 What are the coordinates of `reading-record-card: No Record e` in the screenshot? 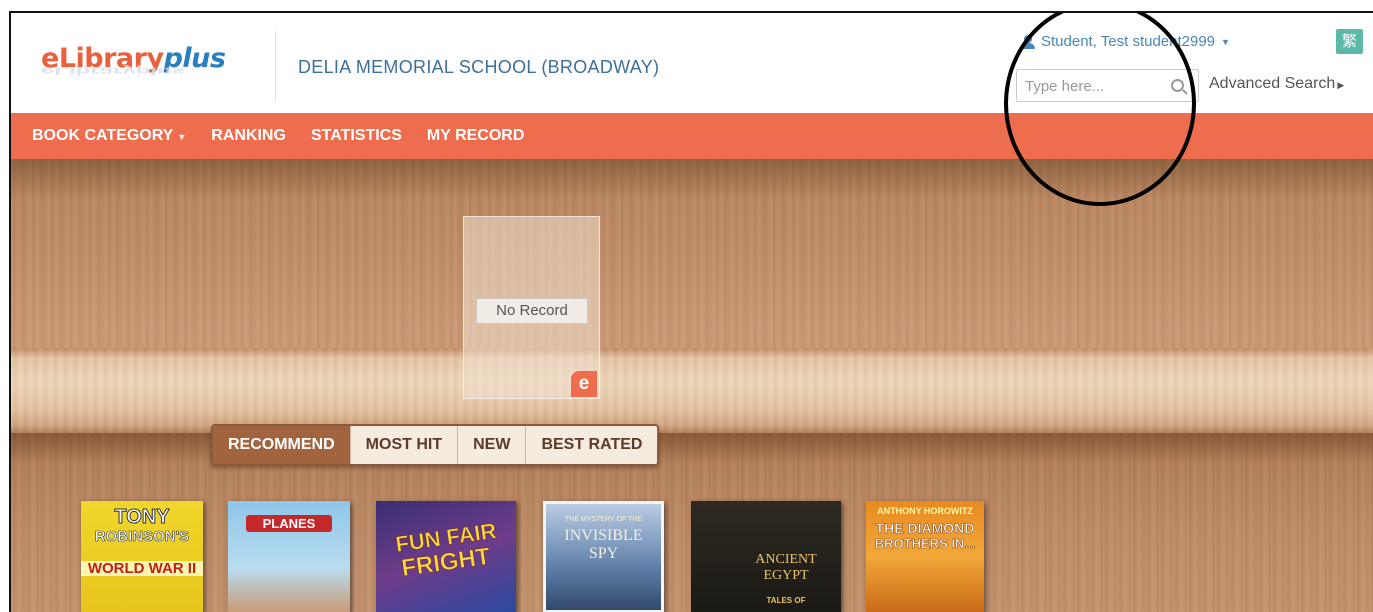 It's located at (531, 307).